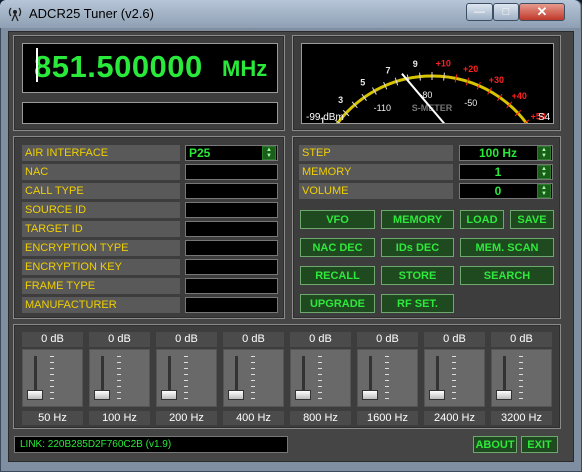  What do you see at coordinates (495, 444) in the screenshot?
I see `about-button: ABOUT` at bounding box center [495, 444].